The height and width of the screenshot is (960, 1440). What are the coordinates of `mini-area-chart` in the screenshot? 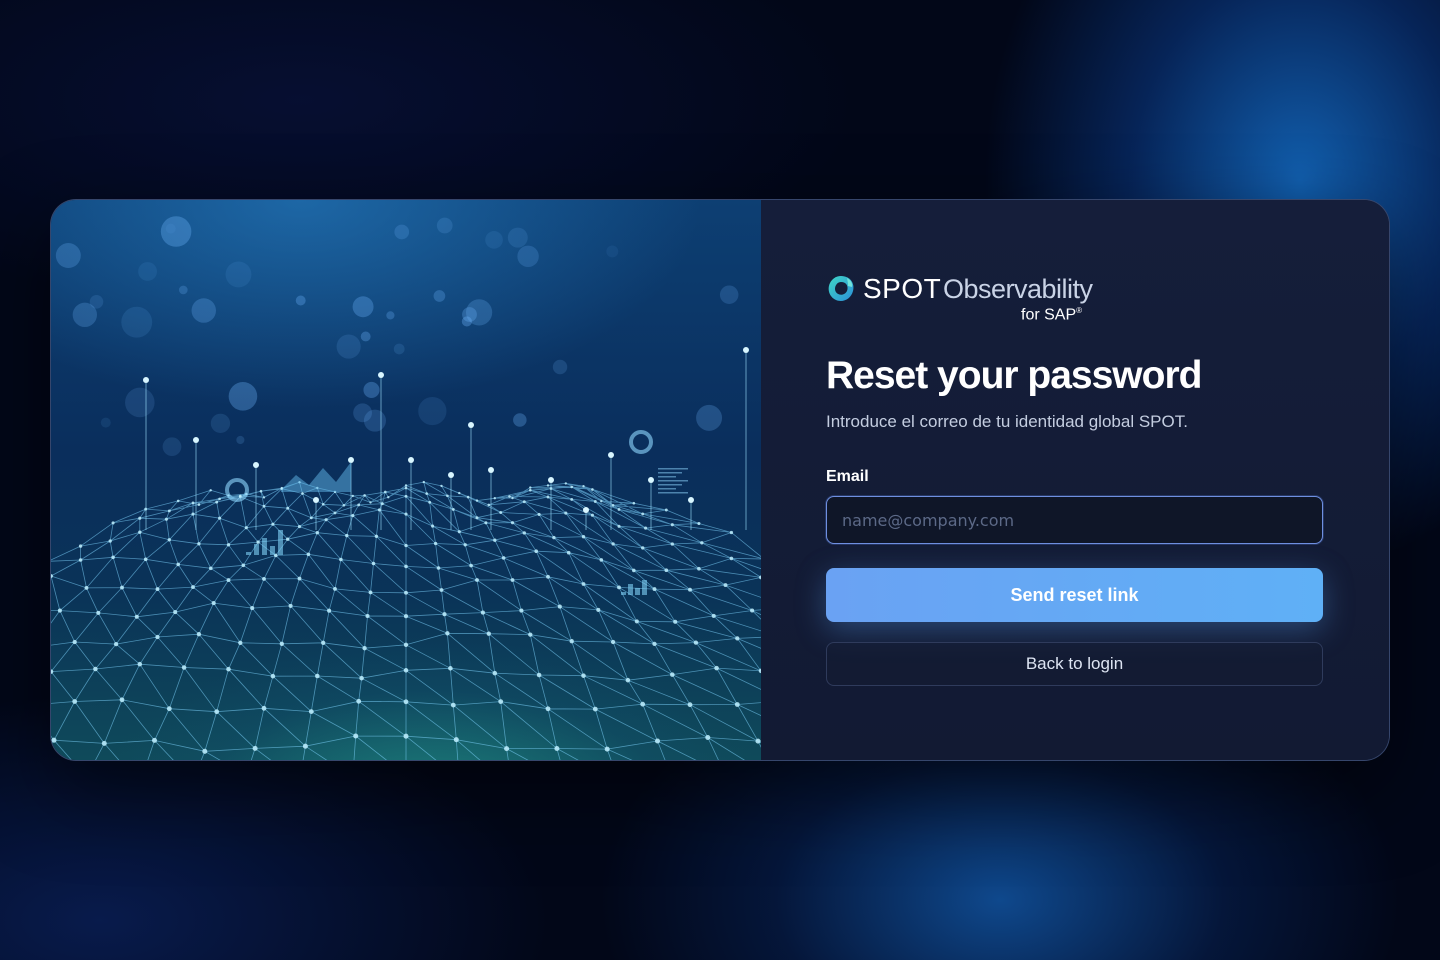 It's located at (316, 477).